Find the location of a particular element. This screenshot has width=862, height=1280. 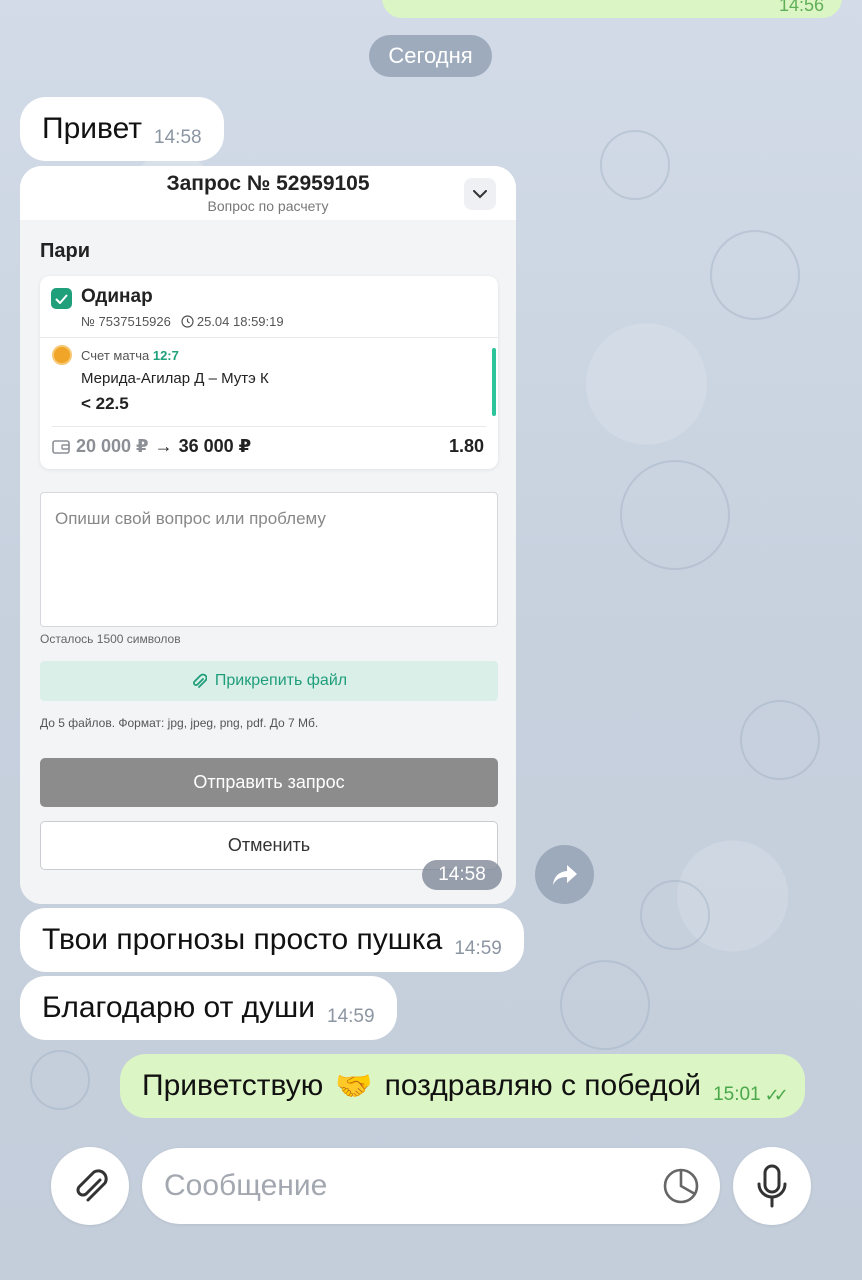

message-text: Приветствую is located at coordinates (233, 1085).